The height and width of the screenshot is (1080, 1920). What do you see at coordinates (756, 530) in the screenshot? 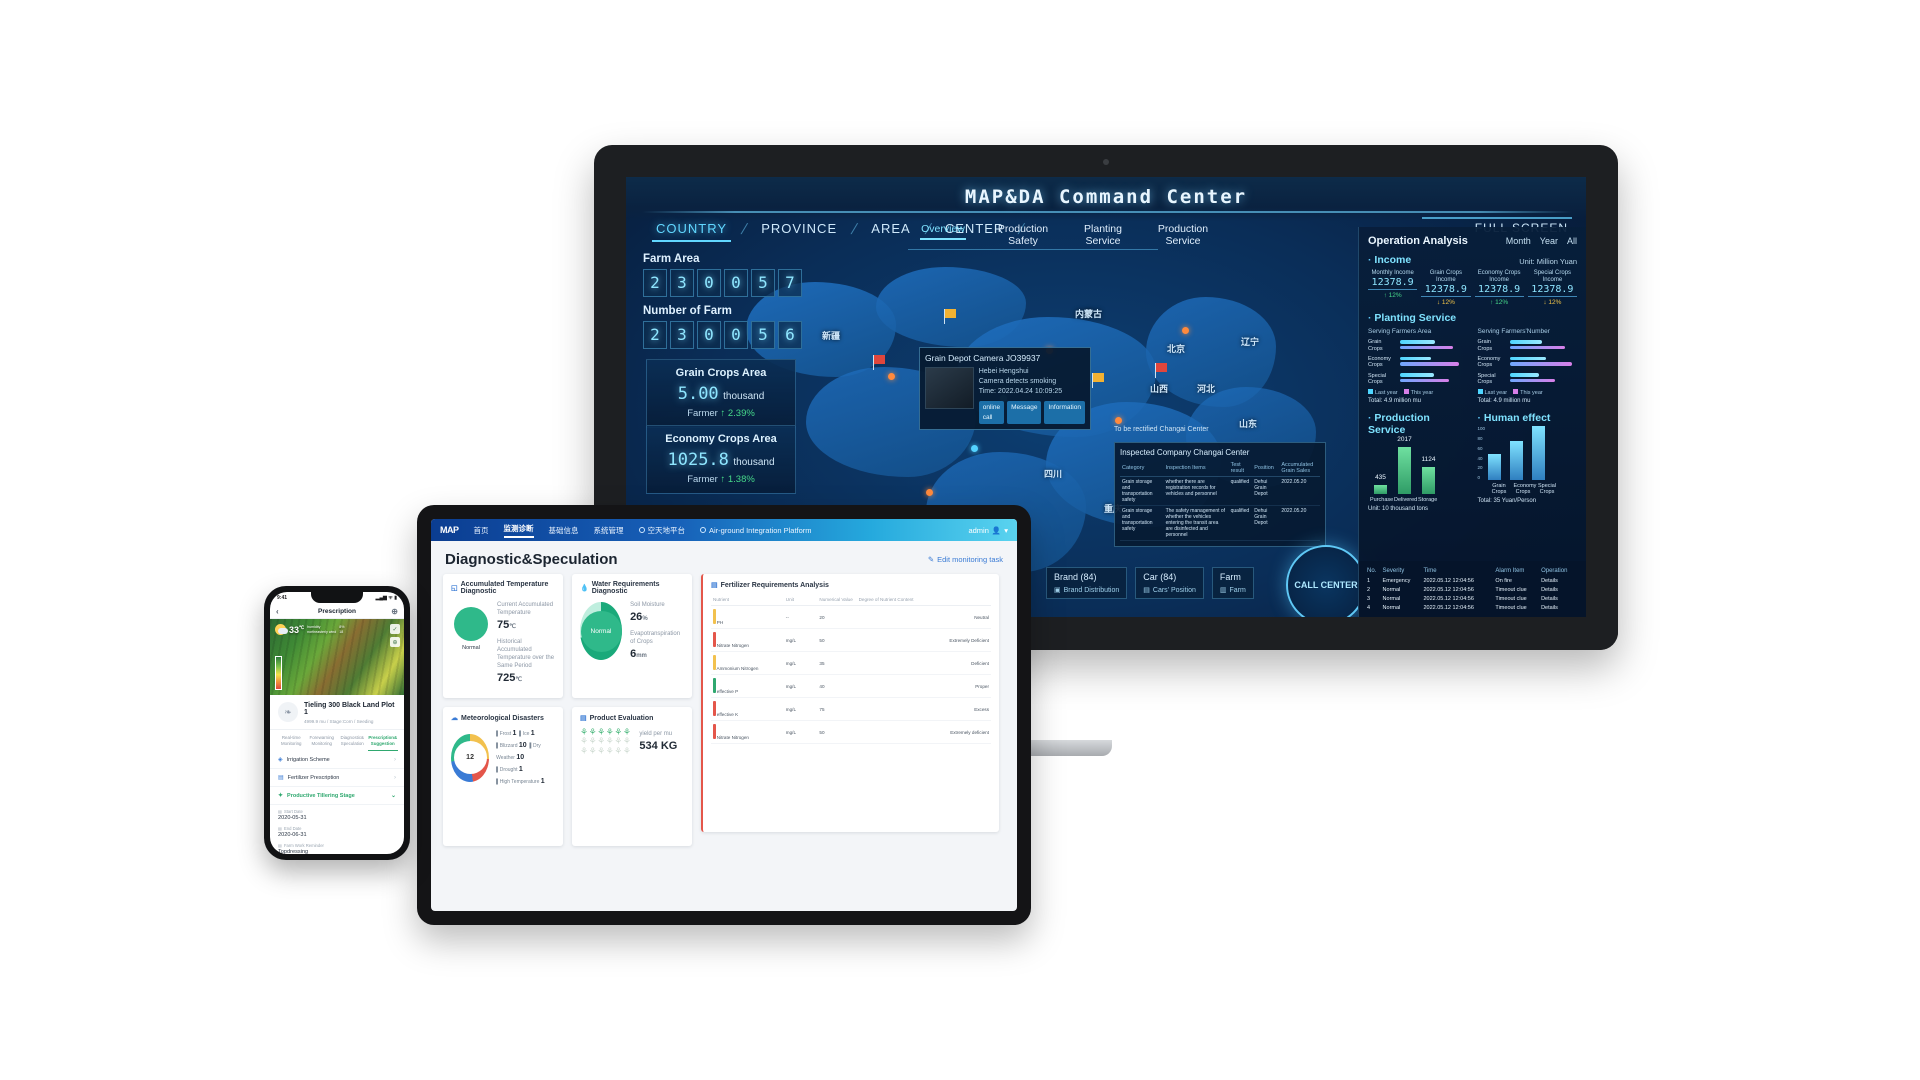
I see `platform-en-toggle: Air-ground Integration Platform` at bounding box center [756, 530].